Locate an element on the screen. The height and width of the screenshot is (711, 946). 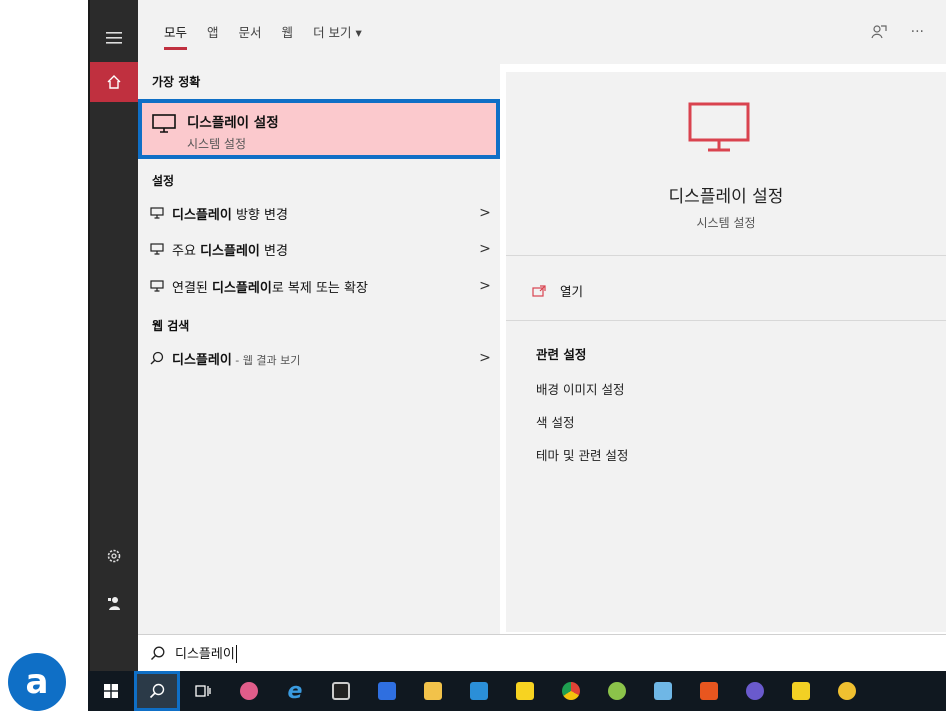
gear-icon is located at coordinates (114, 556).